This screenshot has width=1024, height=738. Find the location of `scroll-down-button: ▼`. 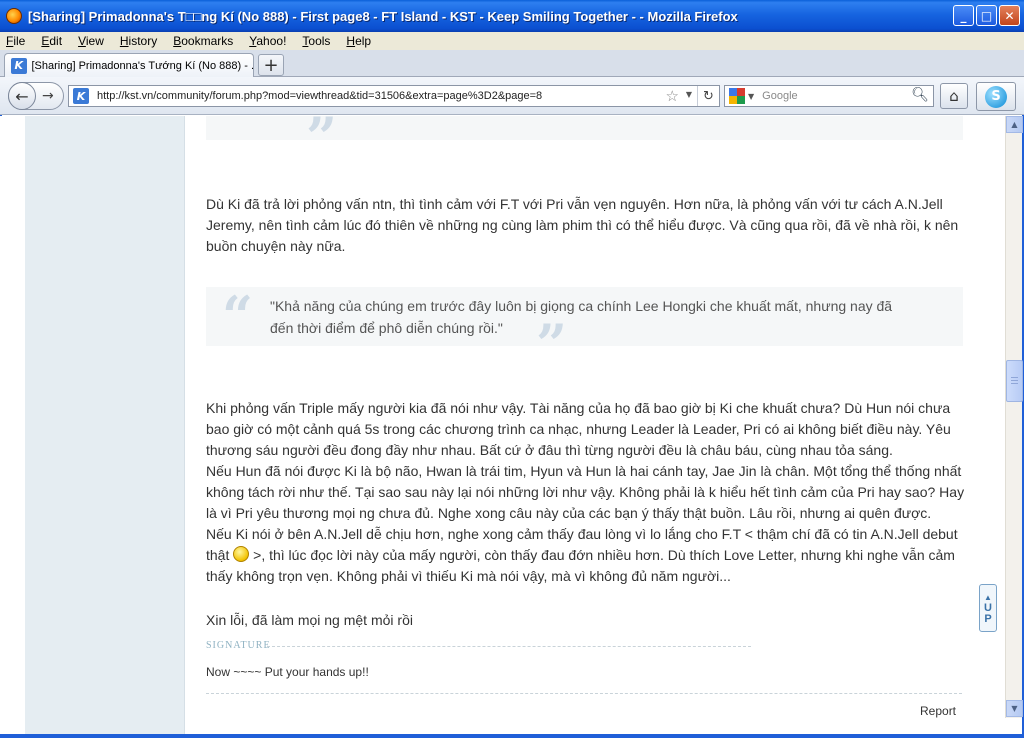

scroll-down-button: ▼ is located at coordinates (1014, 708).